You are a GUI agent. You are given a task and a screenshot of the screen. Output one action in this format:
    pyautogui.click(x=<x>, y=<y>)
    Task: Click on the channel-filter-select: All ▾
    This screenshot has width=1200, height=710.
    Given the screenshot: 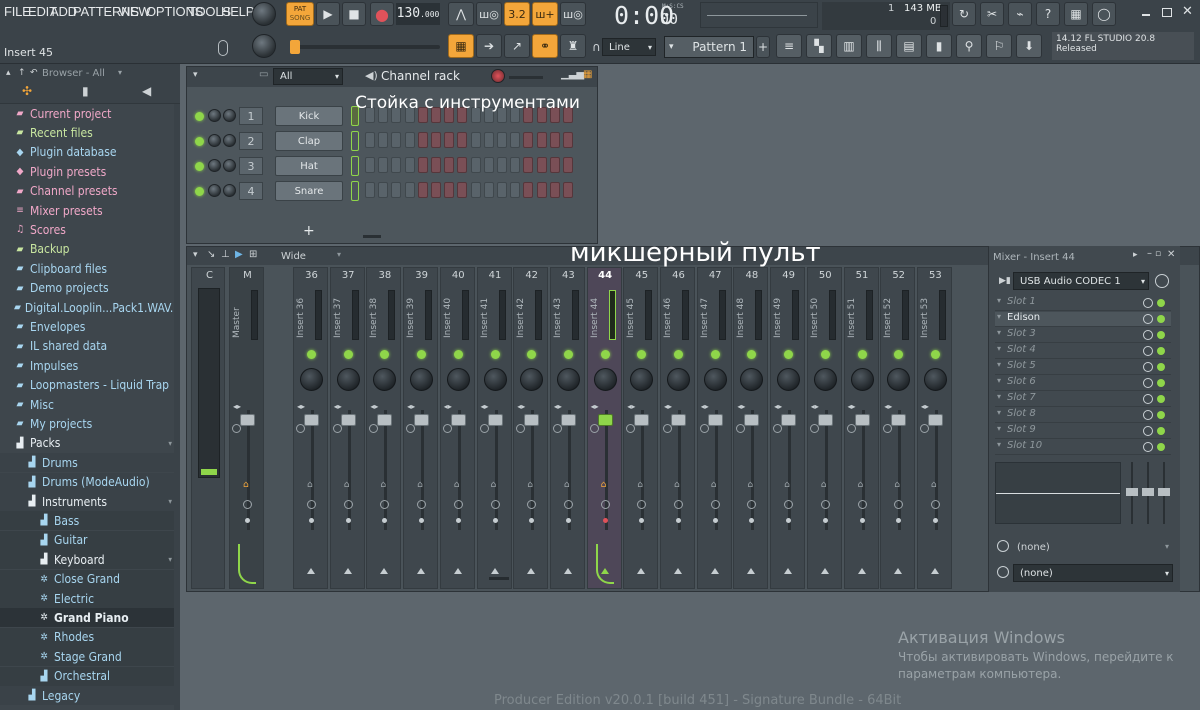 What is the action you would take?
    pyautogui.click(x=308, y=76)
    